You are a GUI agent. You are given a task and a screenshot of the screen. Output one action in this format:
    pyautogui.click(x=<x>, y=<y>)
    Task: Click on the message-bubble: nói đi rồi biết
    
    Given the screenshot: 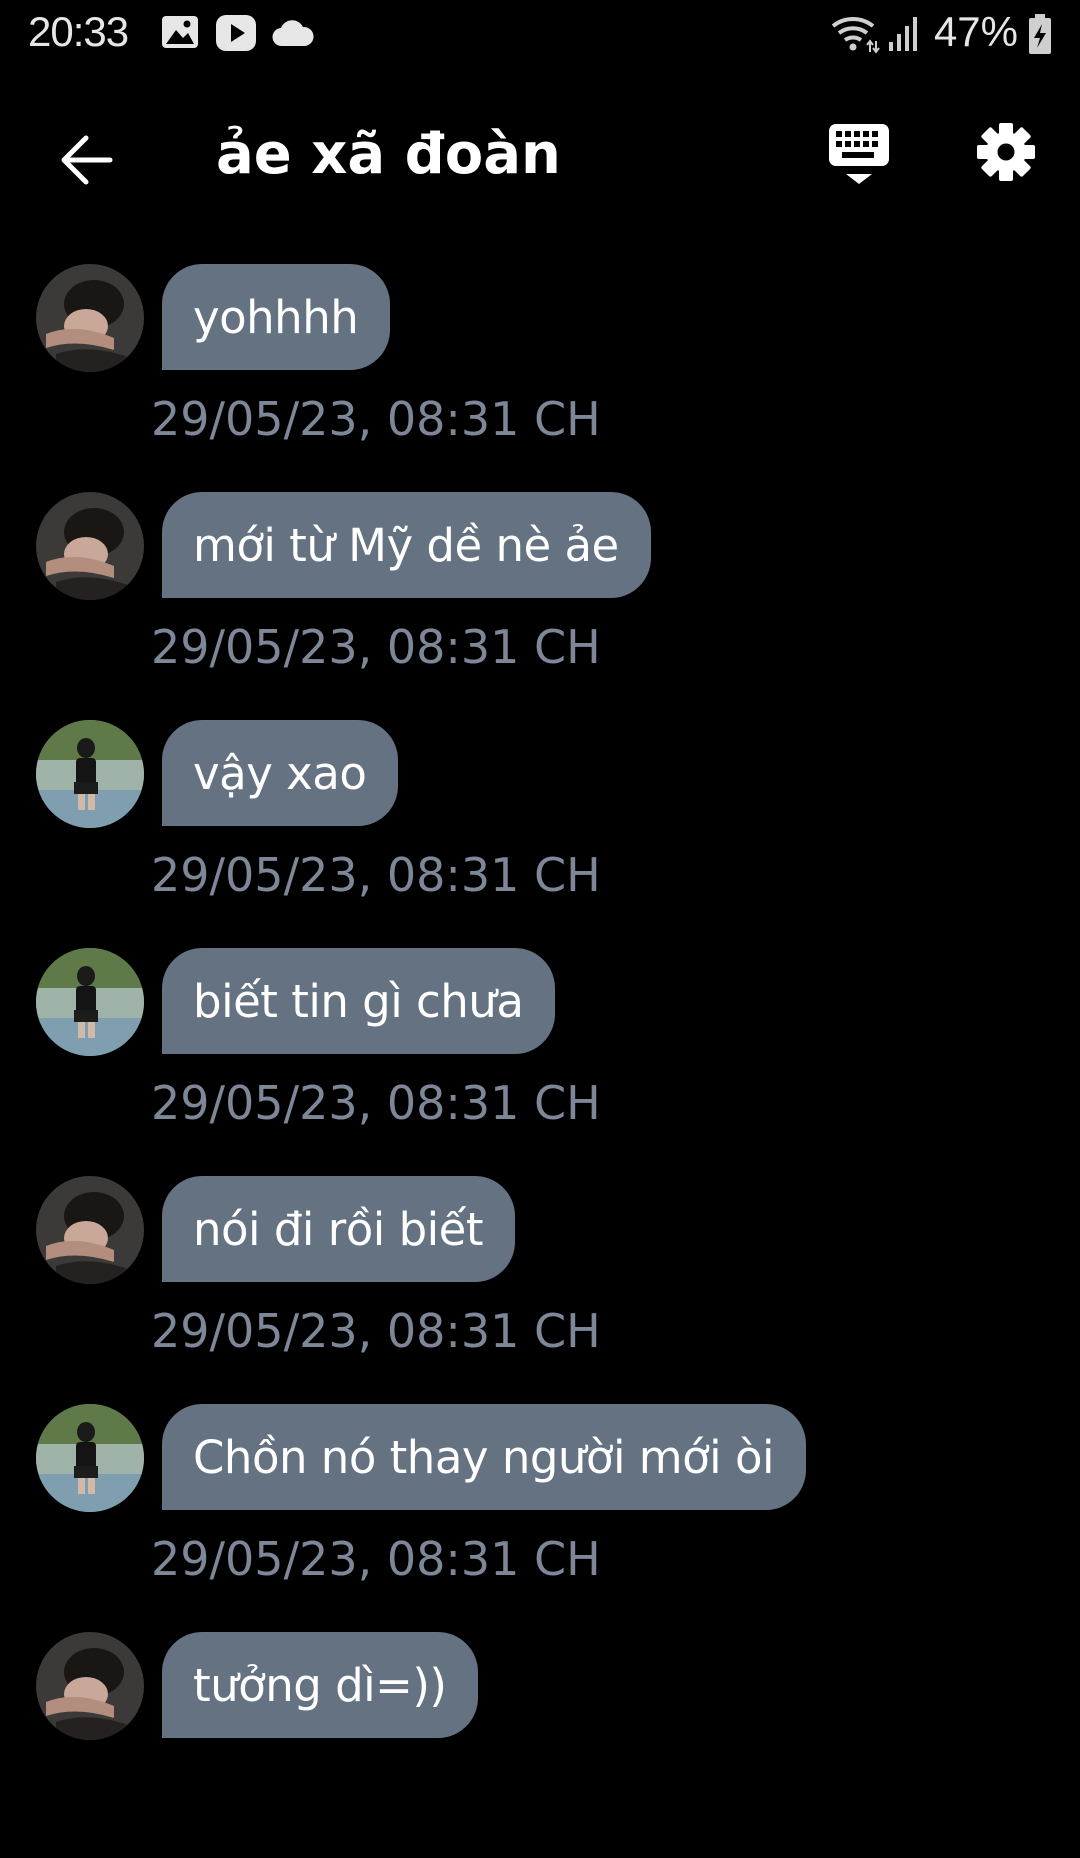 What is the action you would take?
    pyautogui.click(x=338, y=1229)
    